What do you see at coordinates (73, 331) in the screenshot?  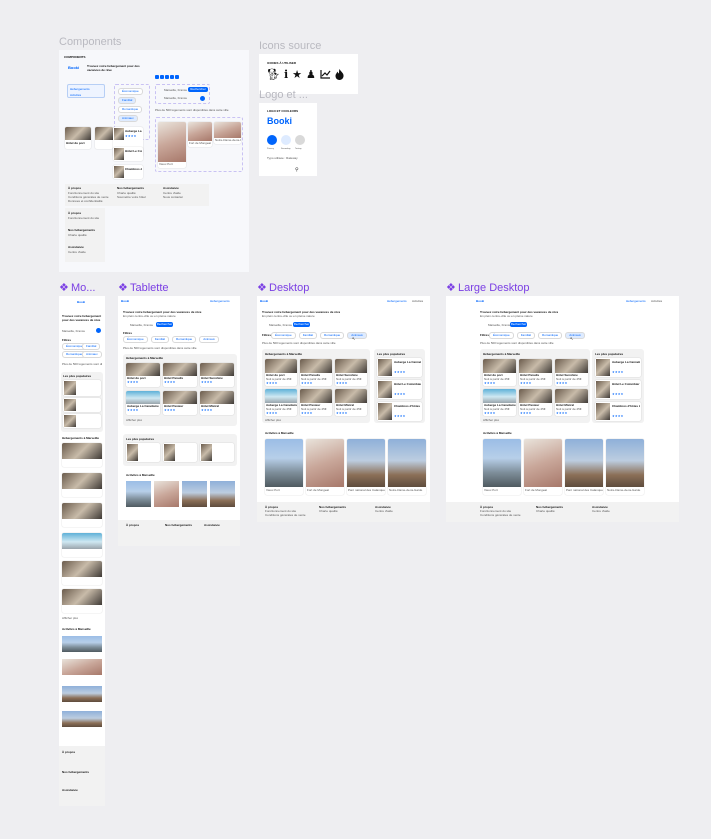 I see `mobile-search: Marseille, France` at bounding box center [73, 331].